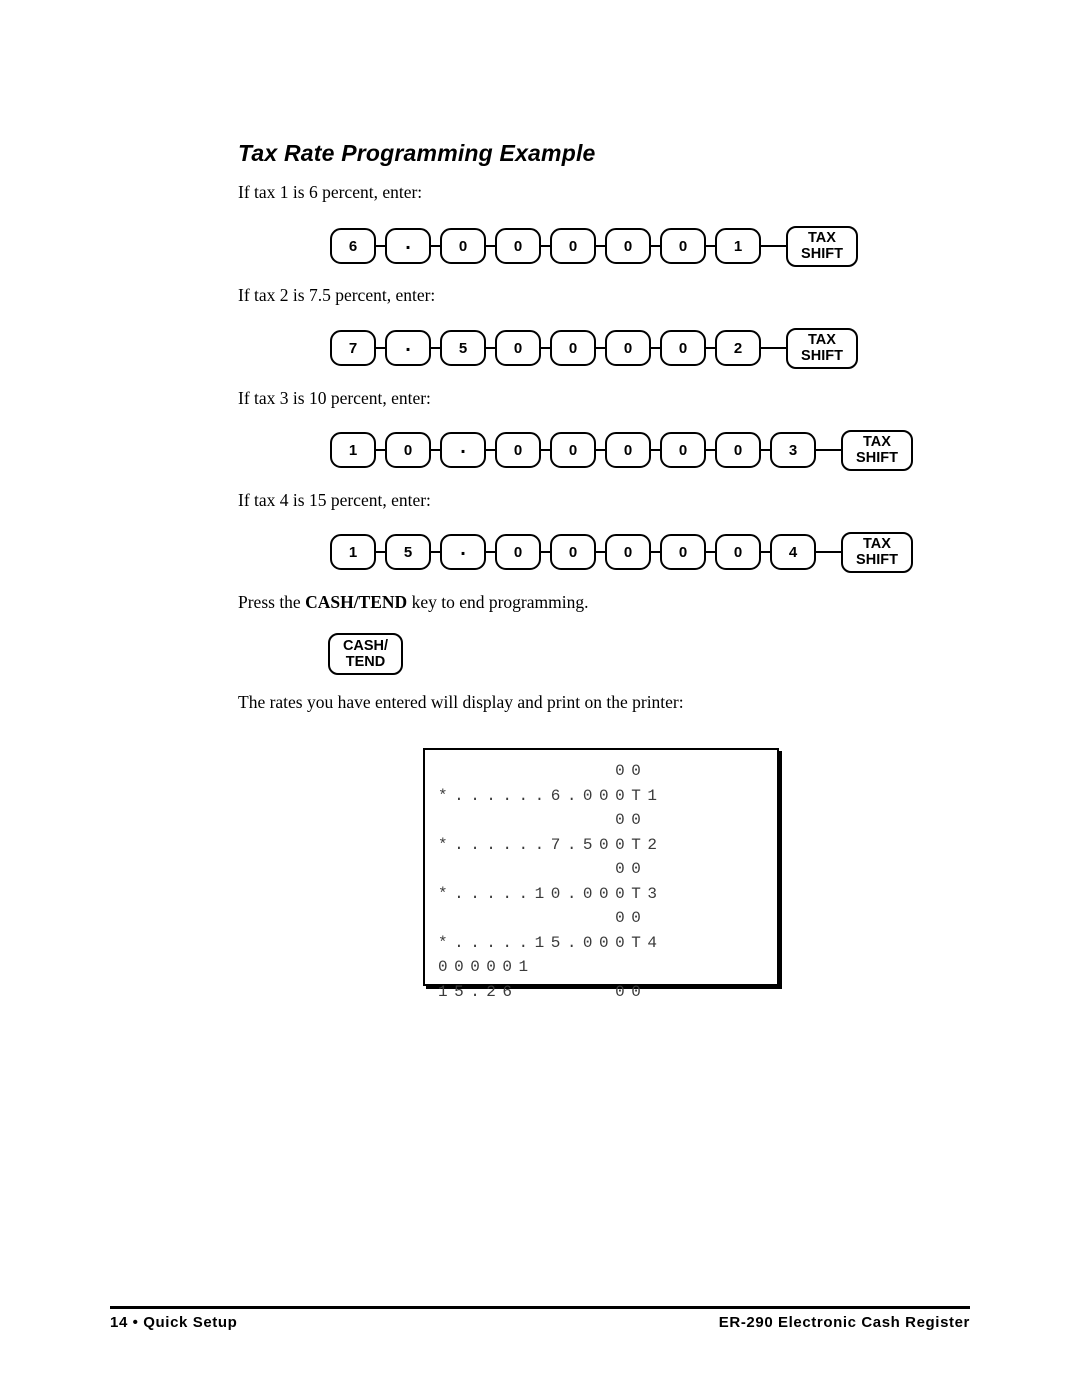 The width and height of the screenshot is (1080, 1397). Describe the element at coordinates (353, 246) in the screenshot. I see `key-6: 6` at that location.